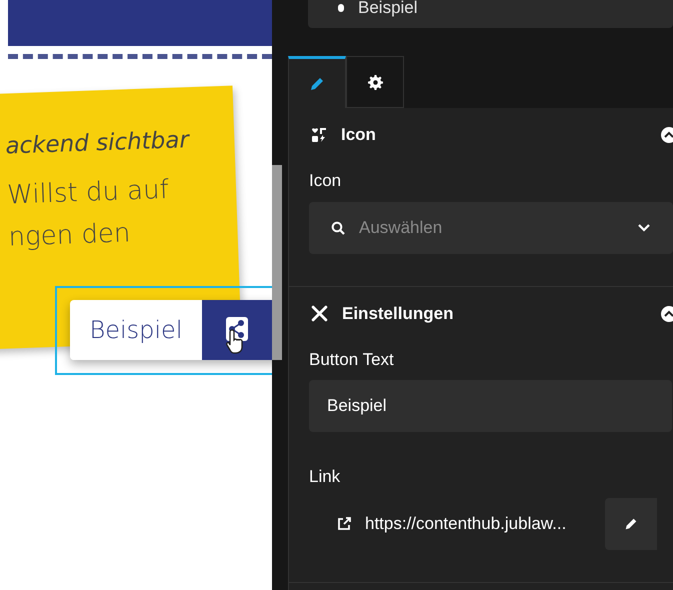 This screenshot has height=590, width=673. I want to click on pin-icon, so click(341, 8).